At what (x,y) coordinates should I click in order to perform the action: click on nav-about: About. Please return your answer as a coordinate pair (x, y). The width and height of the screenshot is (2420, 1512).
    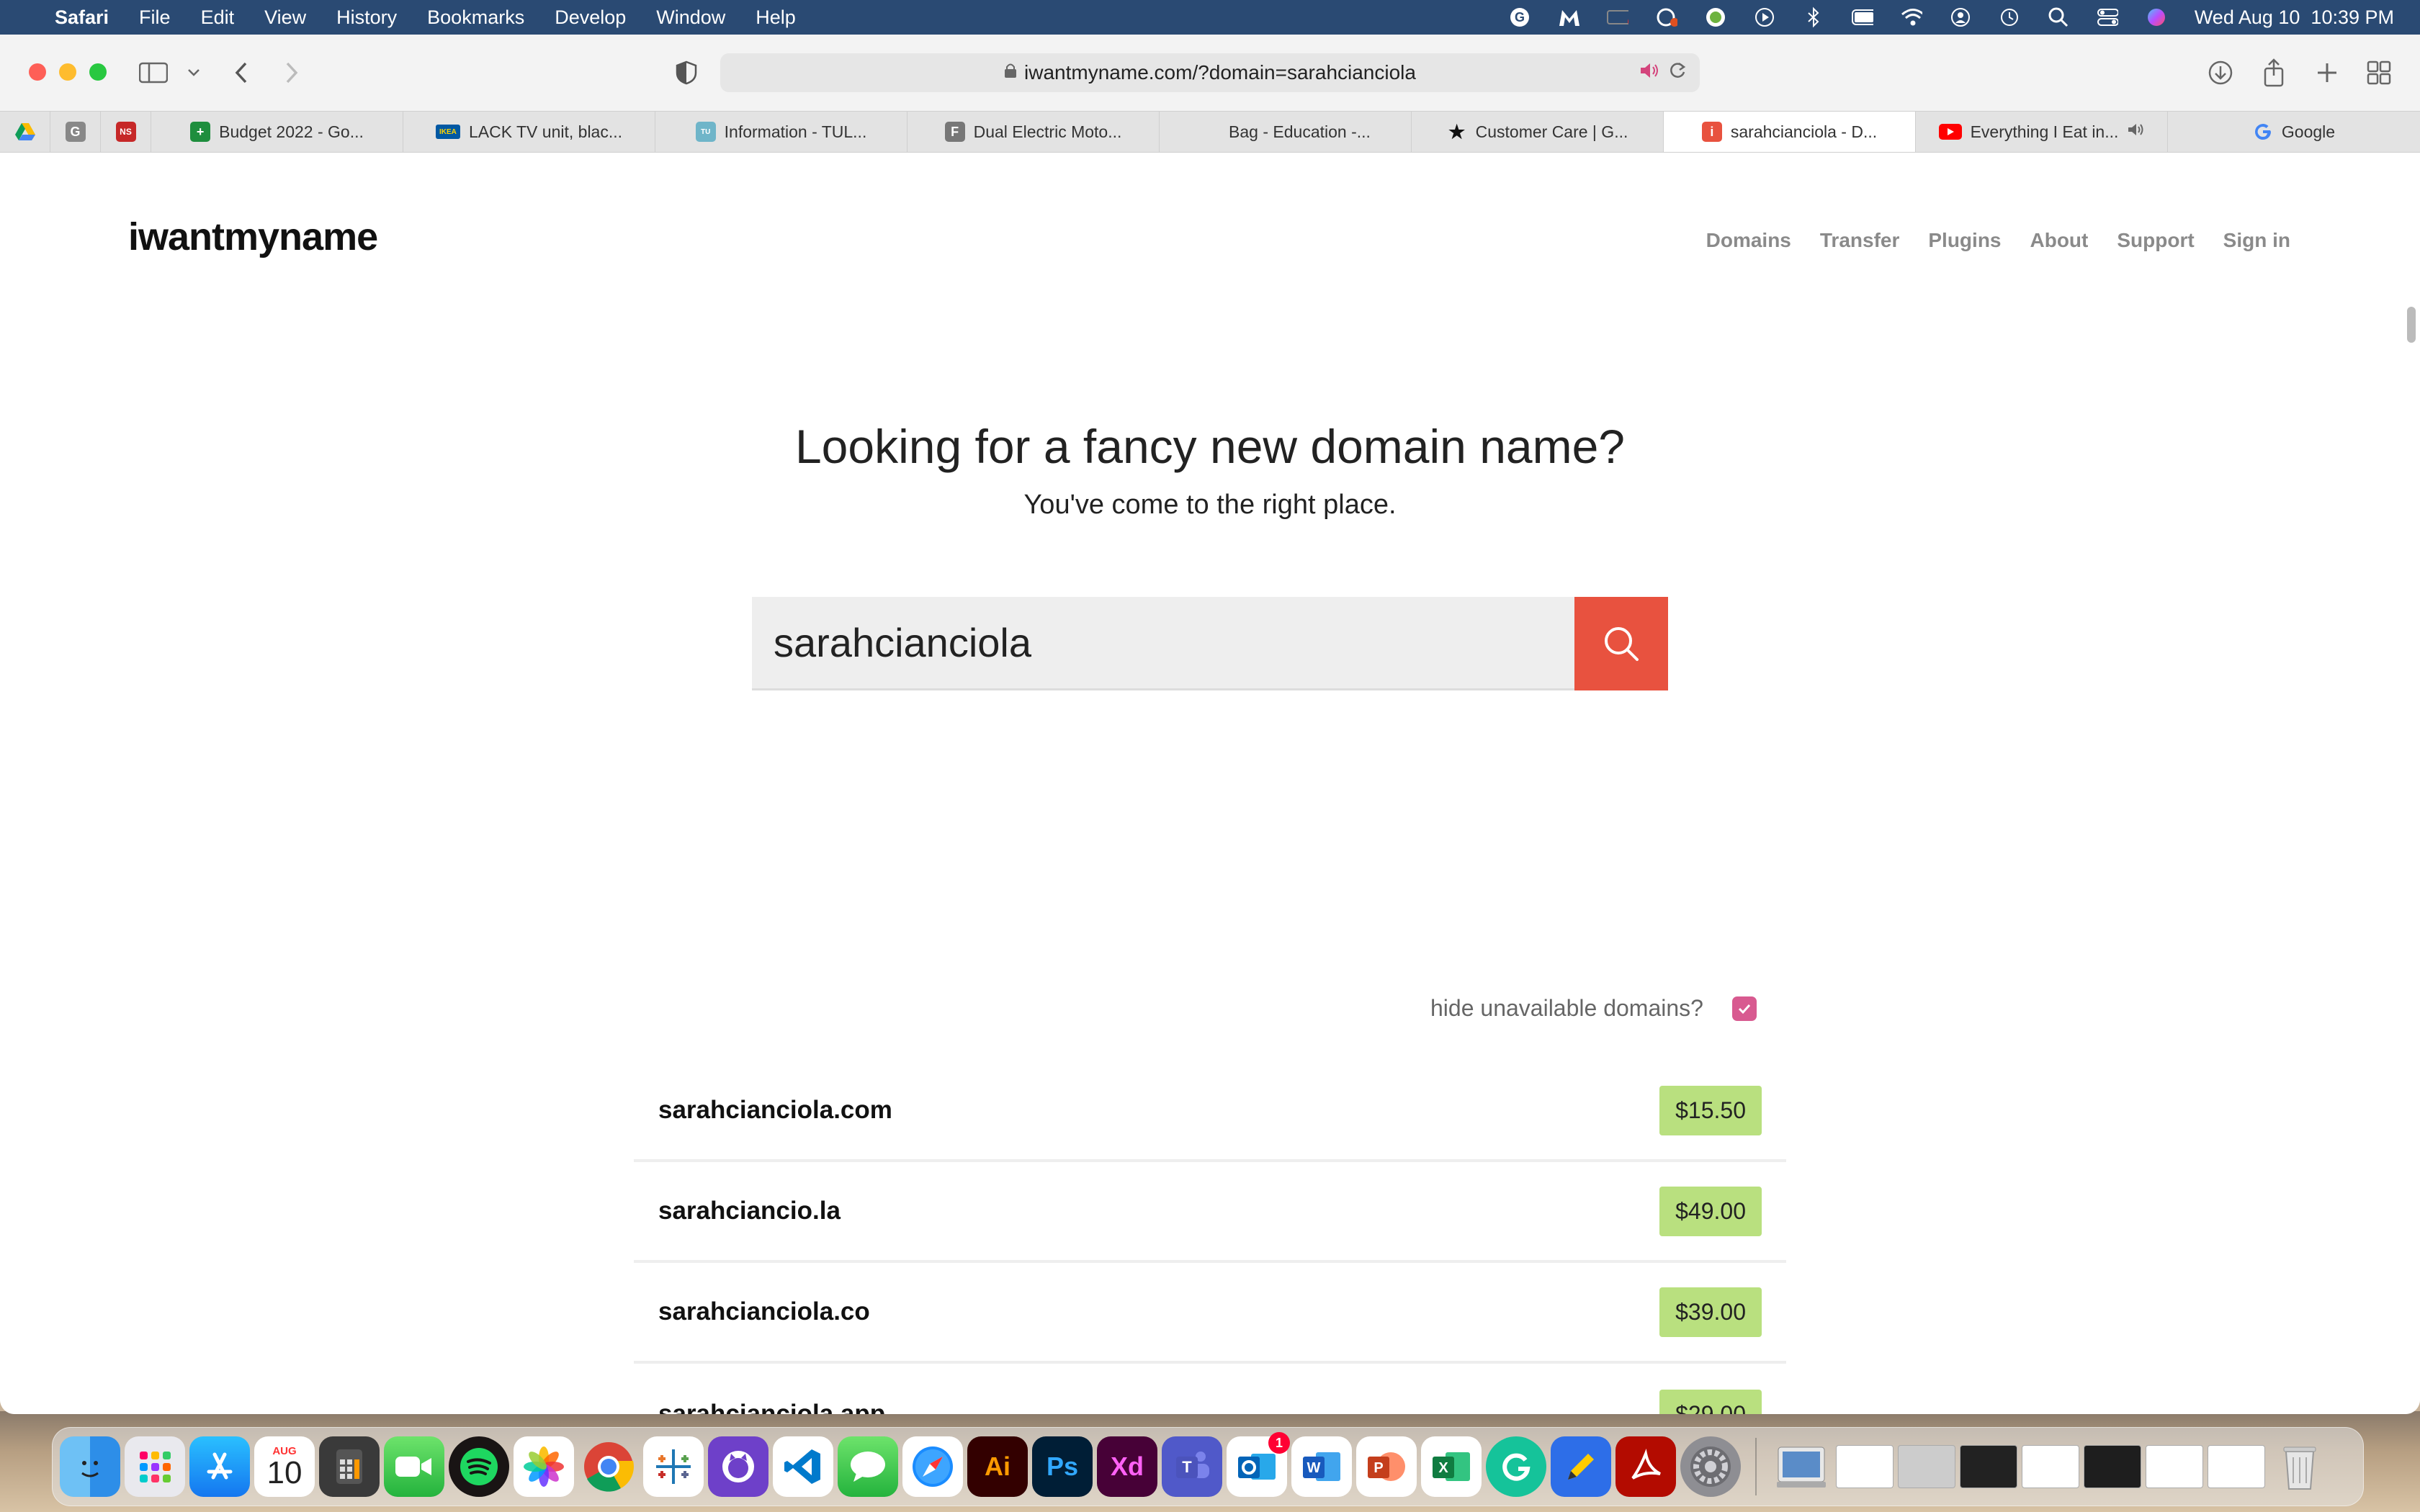
    Looking at the image, I should click on (2059, 240).